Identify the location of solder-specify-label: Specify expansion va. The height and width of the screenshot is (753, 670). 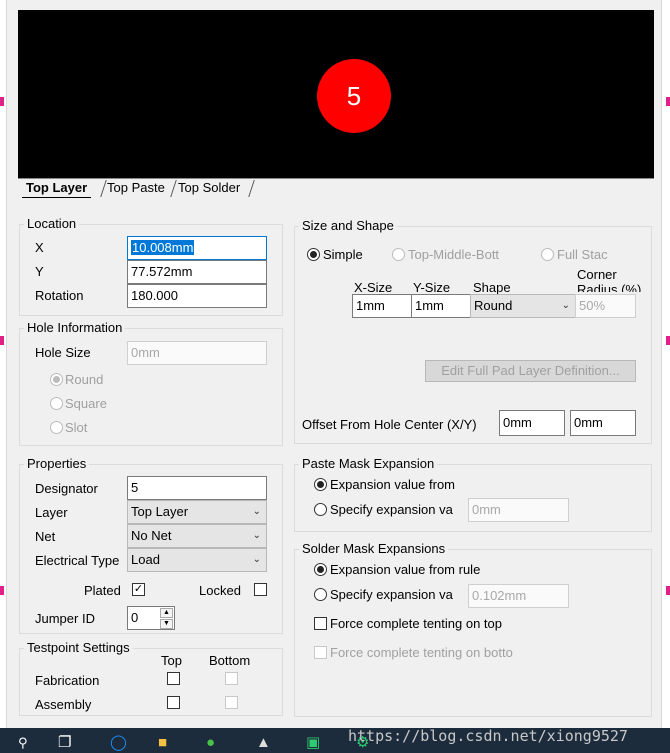
(391, 594).